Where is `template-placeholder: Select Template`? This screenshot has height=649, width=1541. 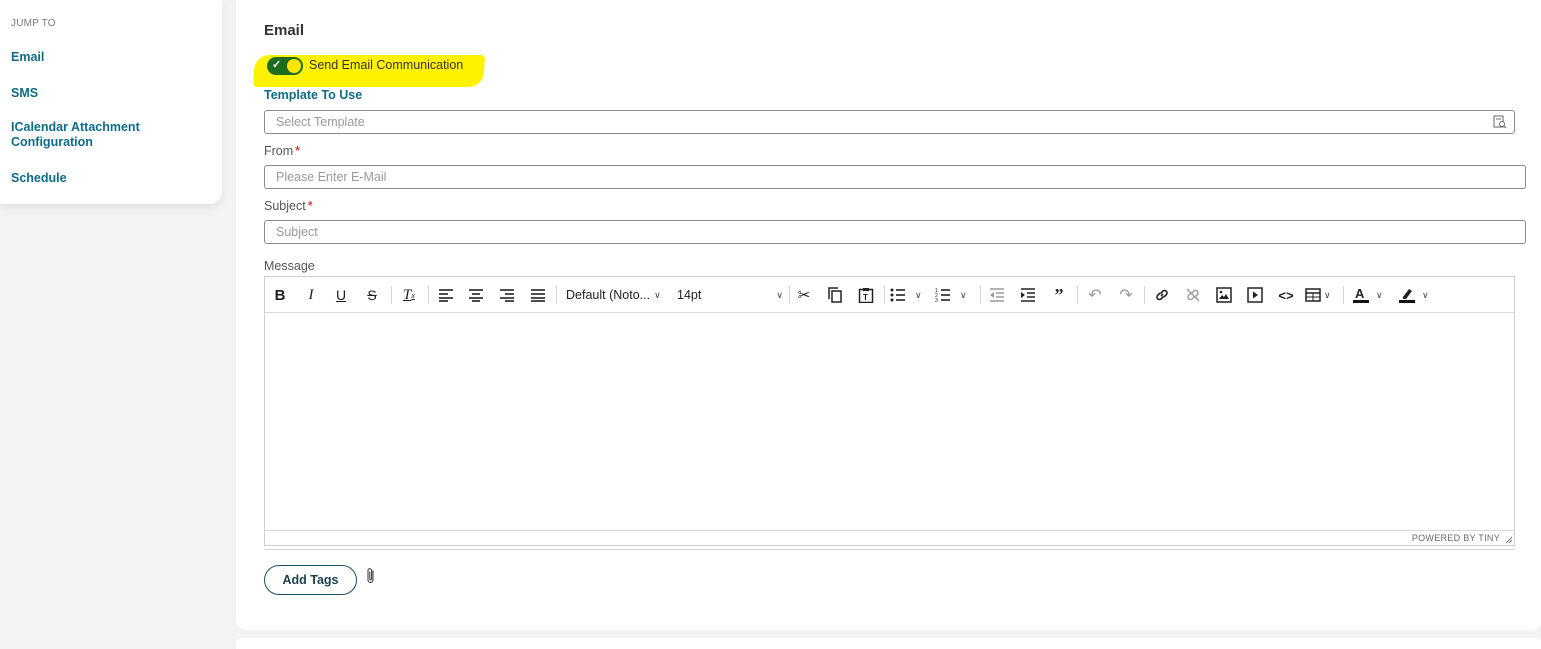
template-placeholder: Select Template is located at coordinates (320, 122).